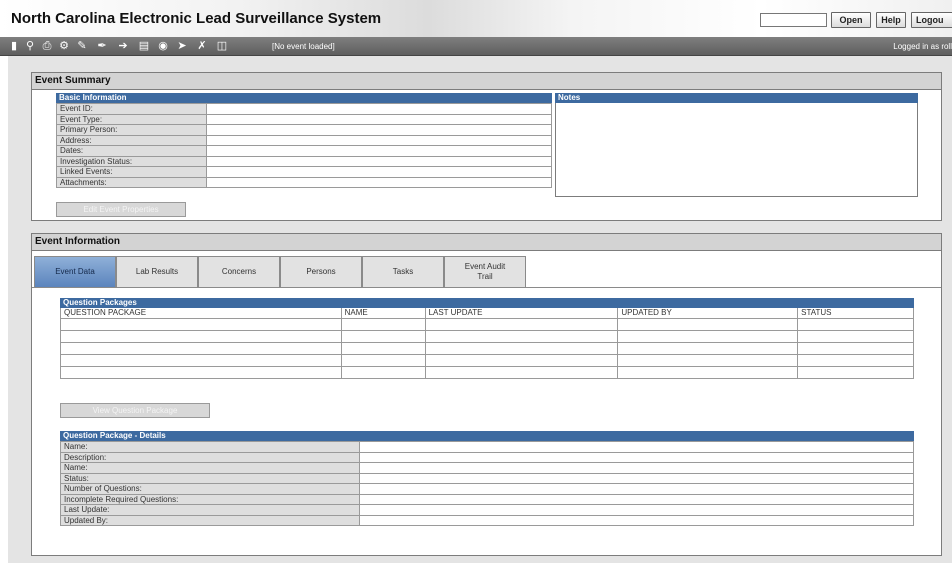 The height and width of the screenshot is (563, 952). What do you see at coordinates (486, 242) in the screenshot?
I see `event-information-title: Event Information` at bounding box center [486, 242].